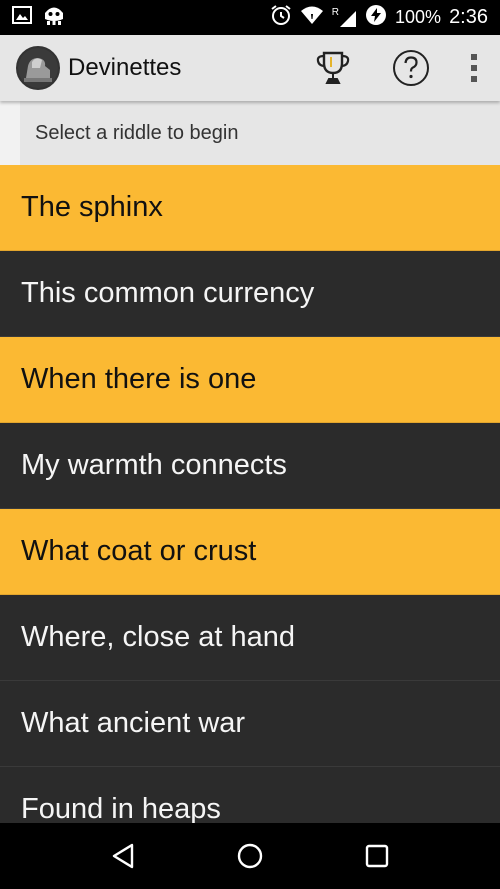  Describe the element at coordinates (468, 17) in the screenshot. I see `clock: 2:36` at that location.